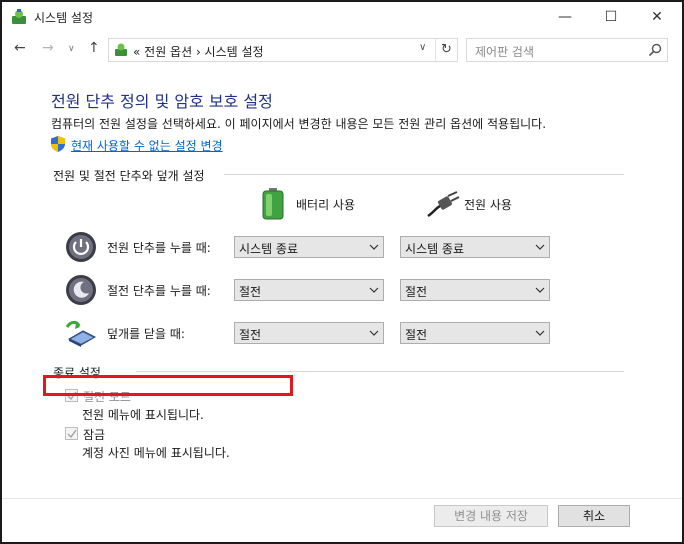 The width and height of the screenshot is (684, 544). Describe the element at coordinates (64, 18) in the screenshot. I see `window-title: 시스템 설정` at that location.